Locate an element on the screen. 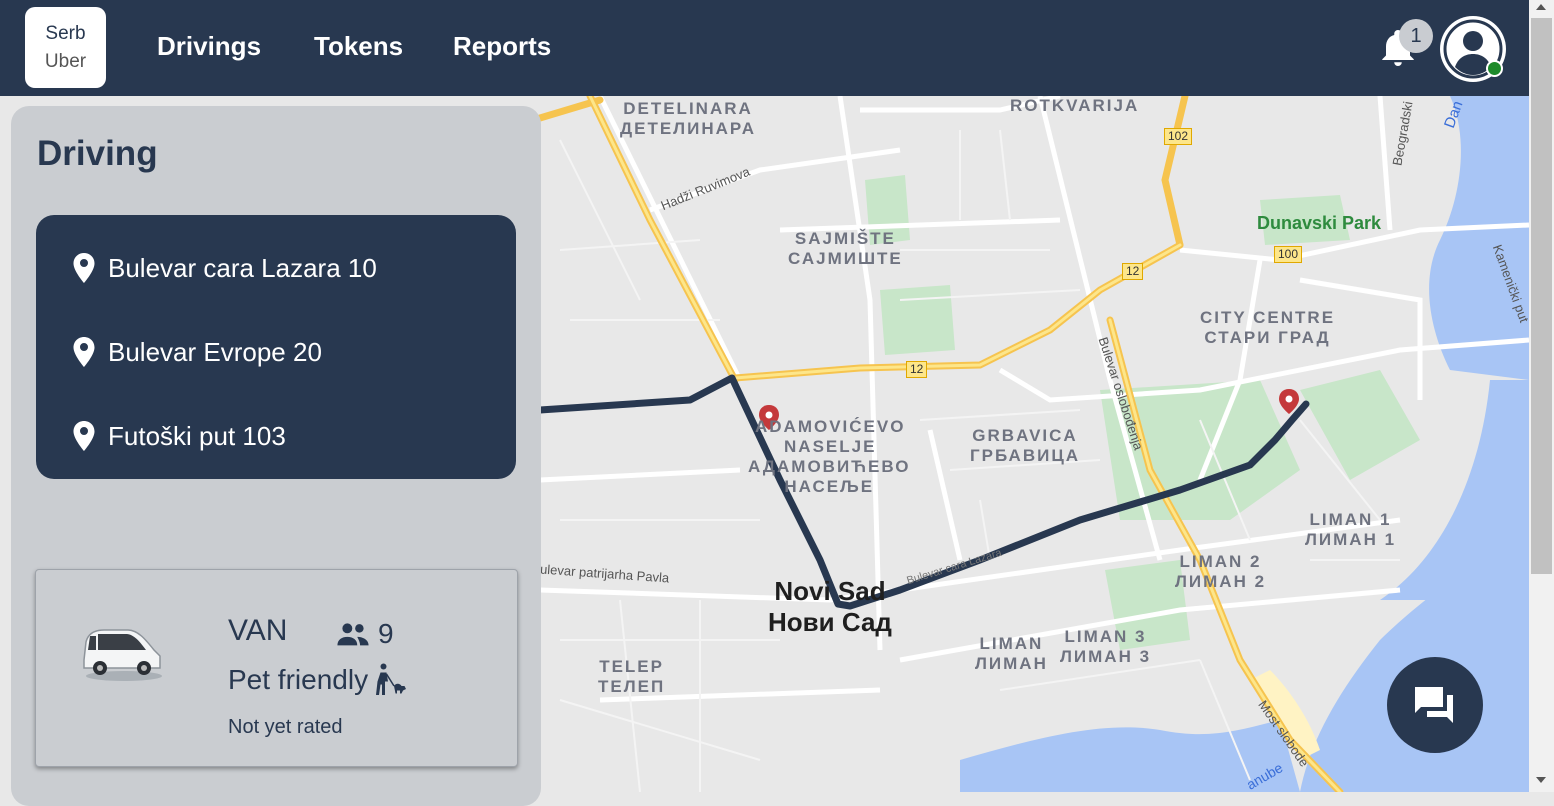 The height and width of the screenshot is (806, 1554). stop-address: Bulevar cara Lazara 10 is located at coordinates (242, 267).